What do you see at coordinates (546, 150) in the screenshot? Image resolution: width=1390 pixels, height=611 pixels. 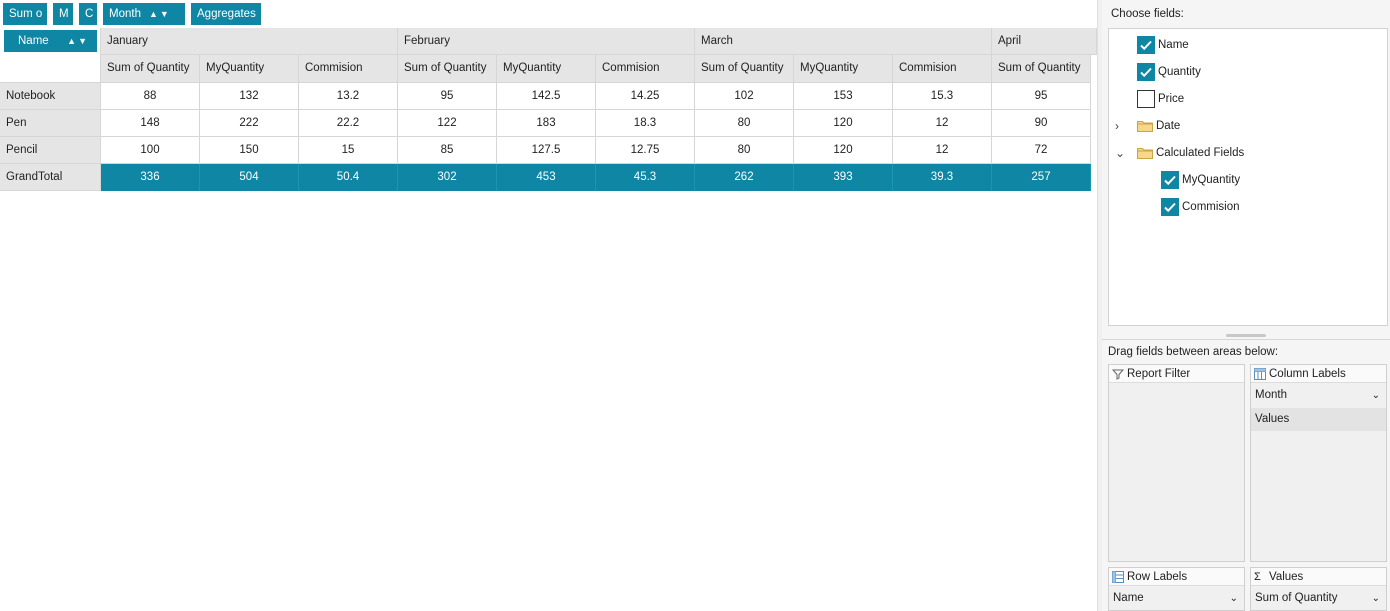 I see `value-cell: 127.5` at bounding box center [546, 150].